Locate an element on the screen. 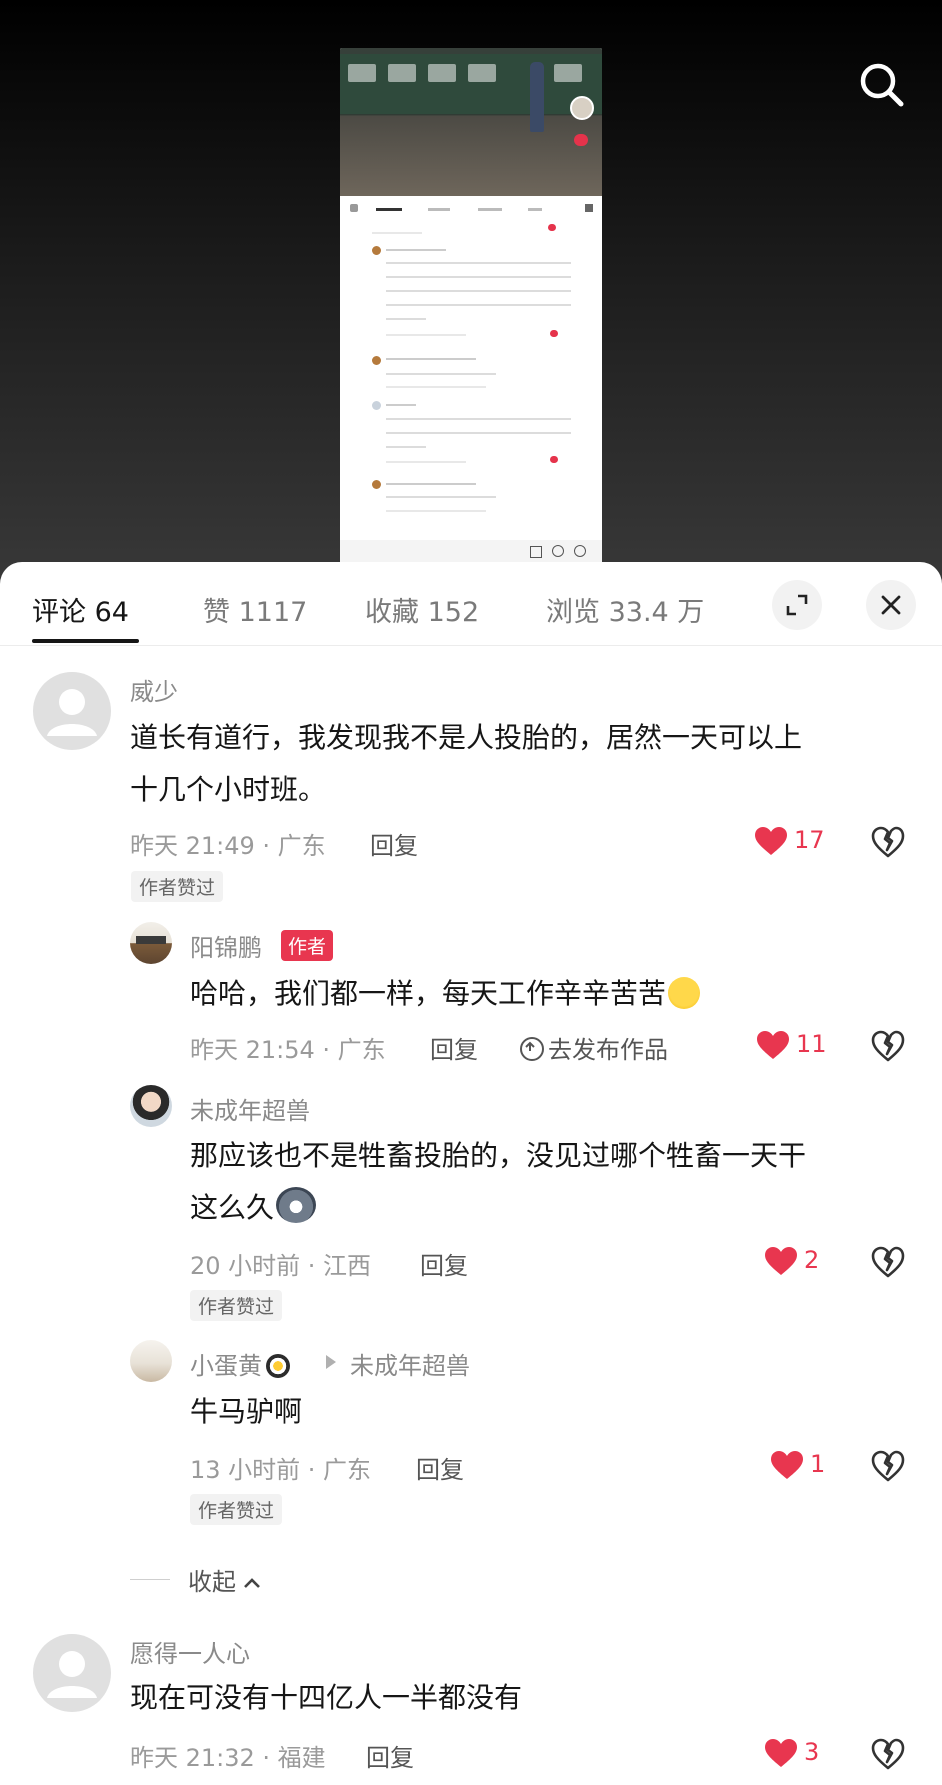 The width and height of the screenshot is (942, 1785). comment-tabs: 评论 64 赞 1117 收藏 152 浏览 33.4 万 is located at coordinates (471, 603).